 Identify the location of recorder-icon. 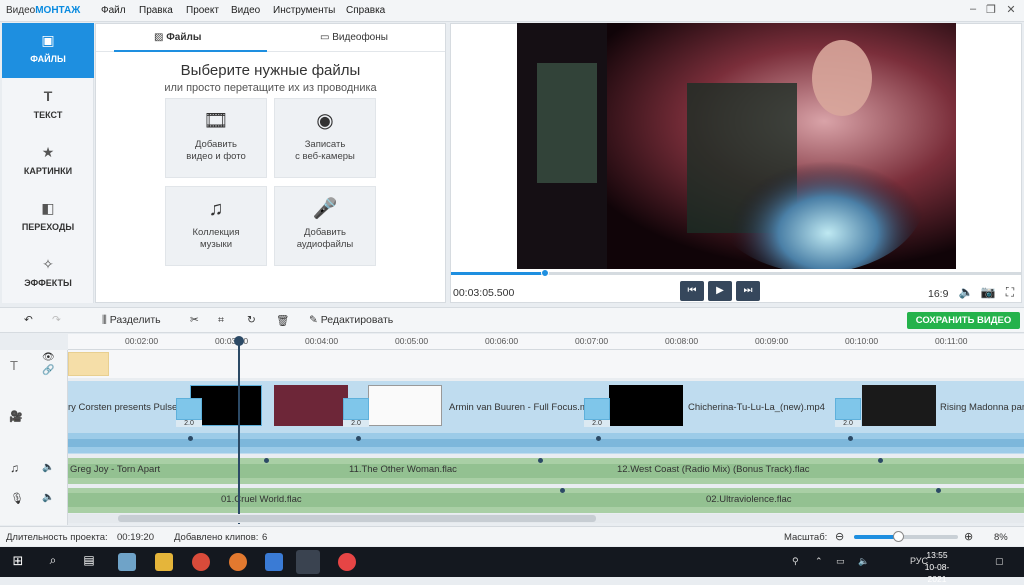
(347, 562).